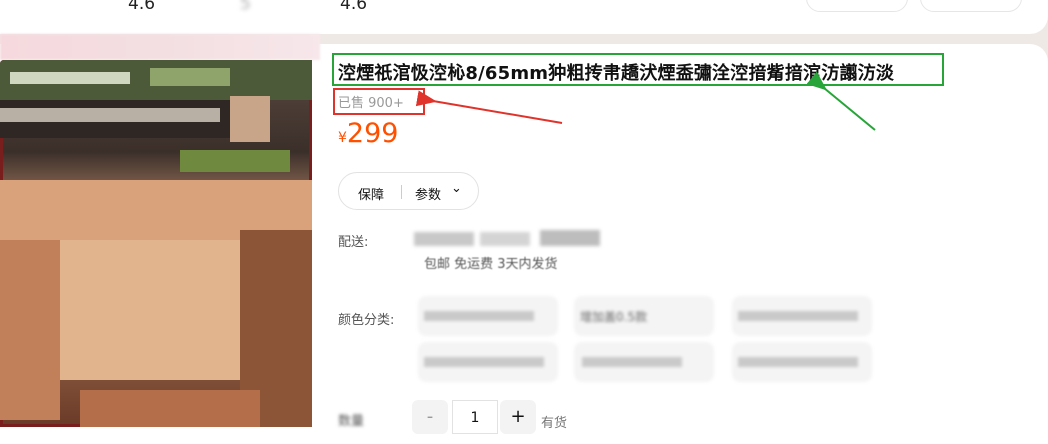 This screenshot has width=1048, height=444. What do you see at coordinates (401, 192) in the screenshot?
I see `pill-divider` at bounding box center [401, 192].